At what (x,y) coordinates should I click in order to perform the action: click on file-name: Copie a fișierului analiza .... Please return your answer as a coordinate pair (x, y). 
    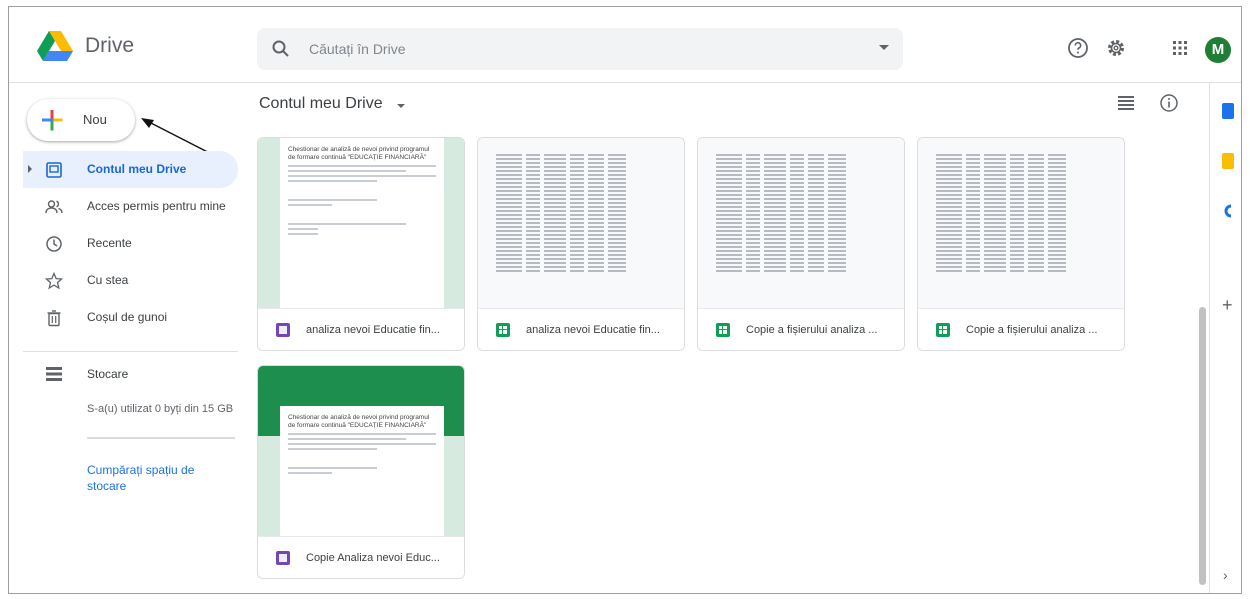
    Looking at the image, I should click on (812, 330).